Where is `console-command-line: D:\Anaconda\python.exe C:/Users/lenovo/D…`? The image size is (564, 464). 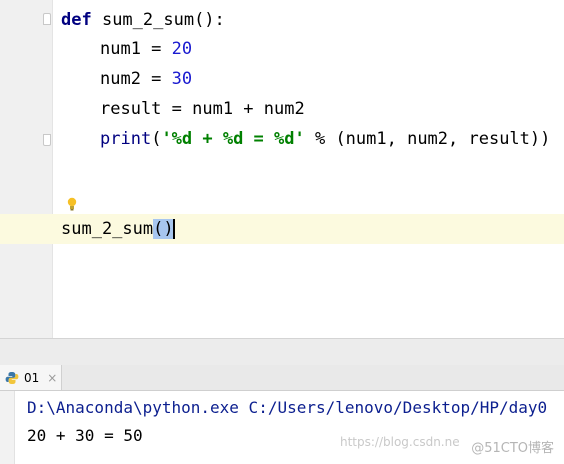 console-command-line: D:\Anaconda\python.exe C:/Users/lenovo/D… is located at coordinates (287, 407).